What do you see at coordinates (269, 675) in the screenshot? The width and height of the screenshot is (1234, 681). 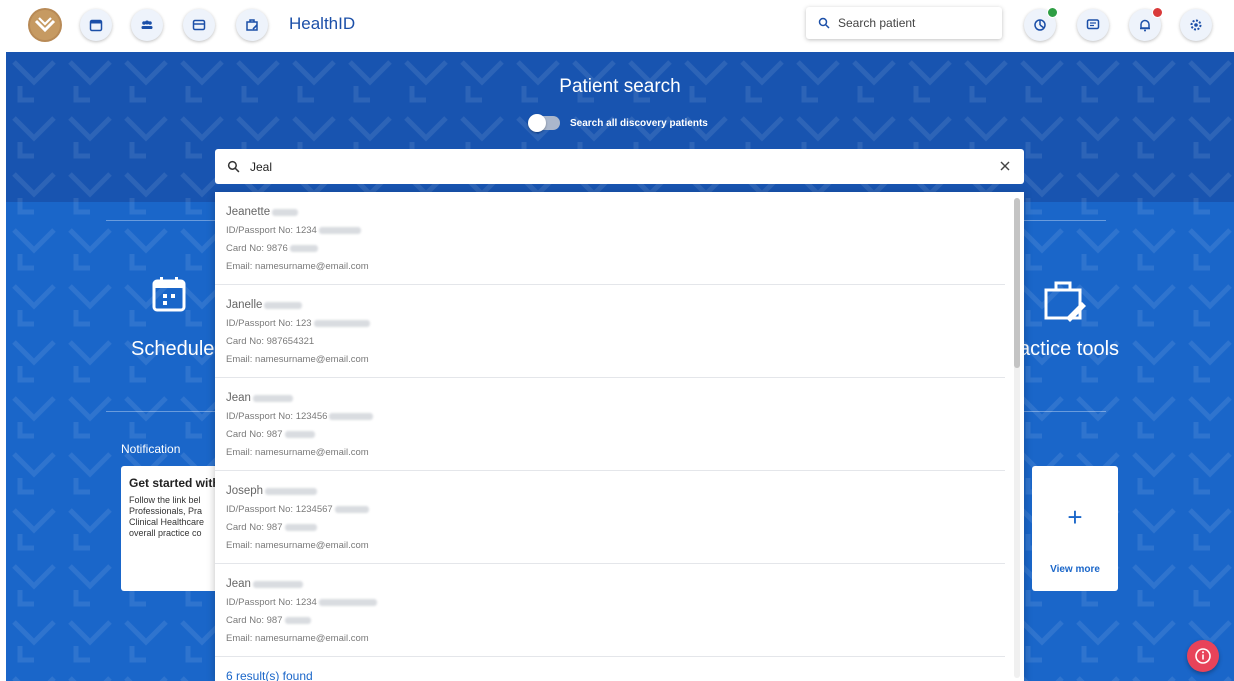 I see `results-count: 6 result(s) found` at bounding box center [269, 675].